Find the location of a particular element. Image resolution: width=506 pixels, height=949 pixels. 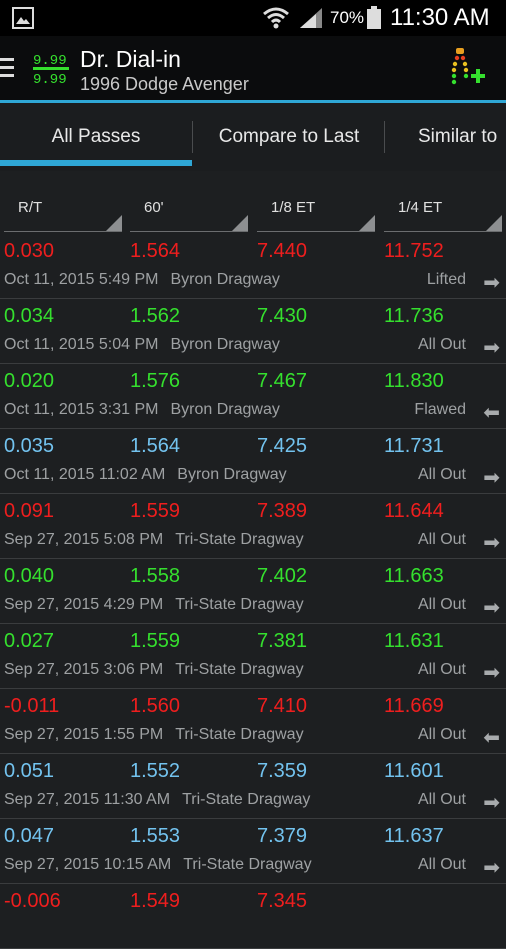

pass-date: Oct 11, 2015 3:31 PM is located at coordinates (81, 409).